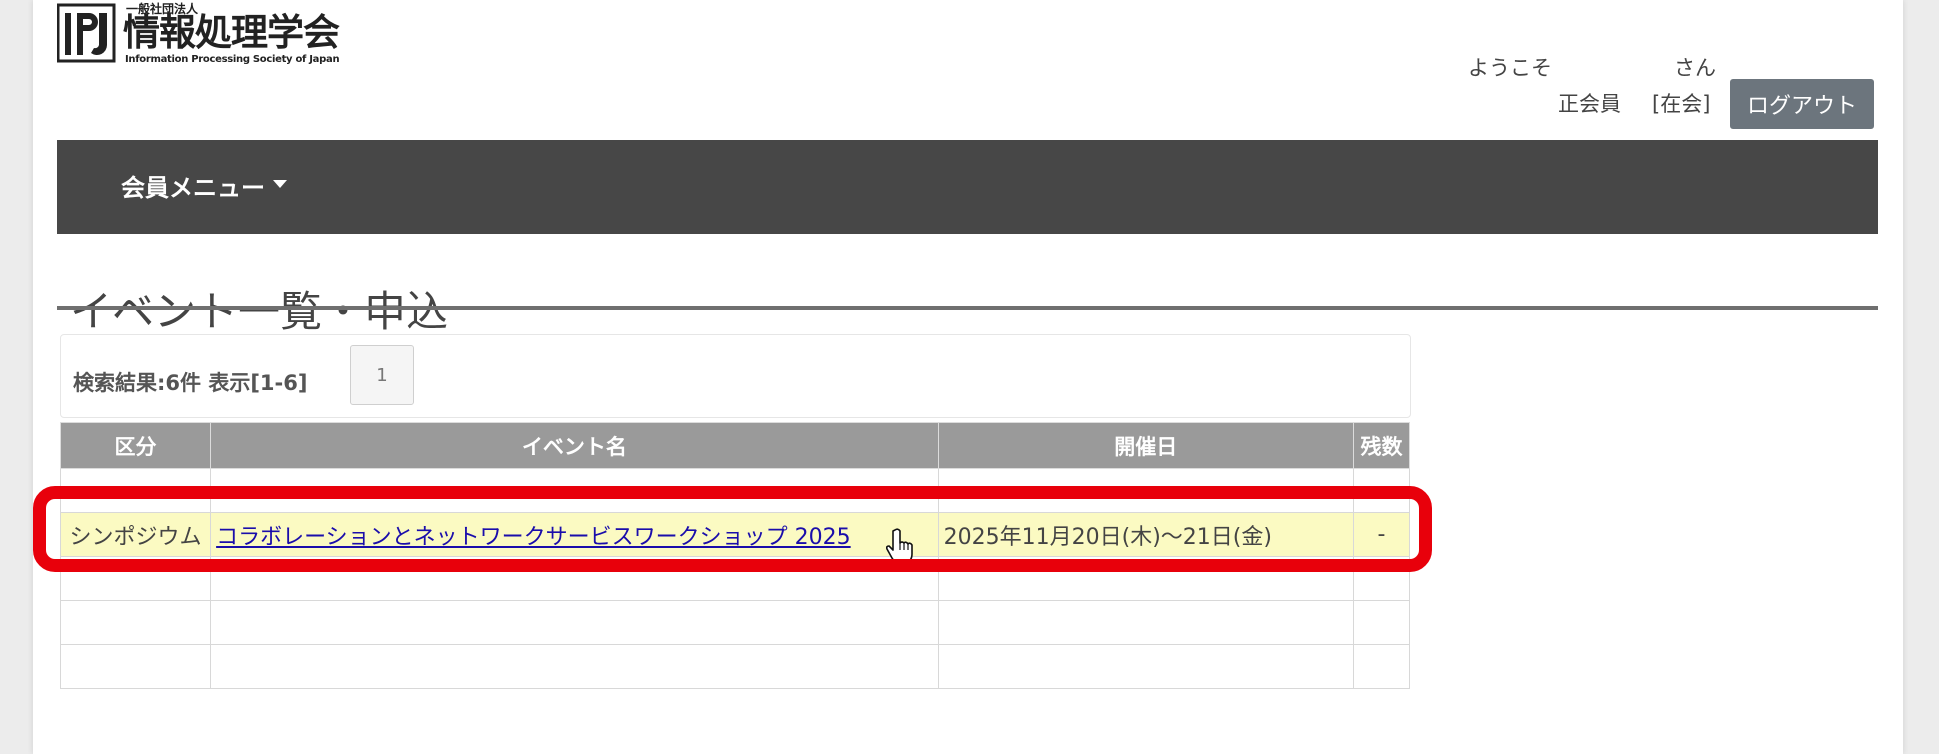 The height and width of the screenshot is (754, 1939). What do you see at coordinates (1802, 104) in the screenshot?
I see `logout-button: ログアウト` at bounding box center [1802, 104].